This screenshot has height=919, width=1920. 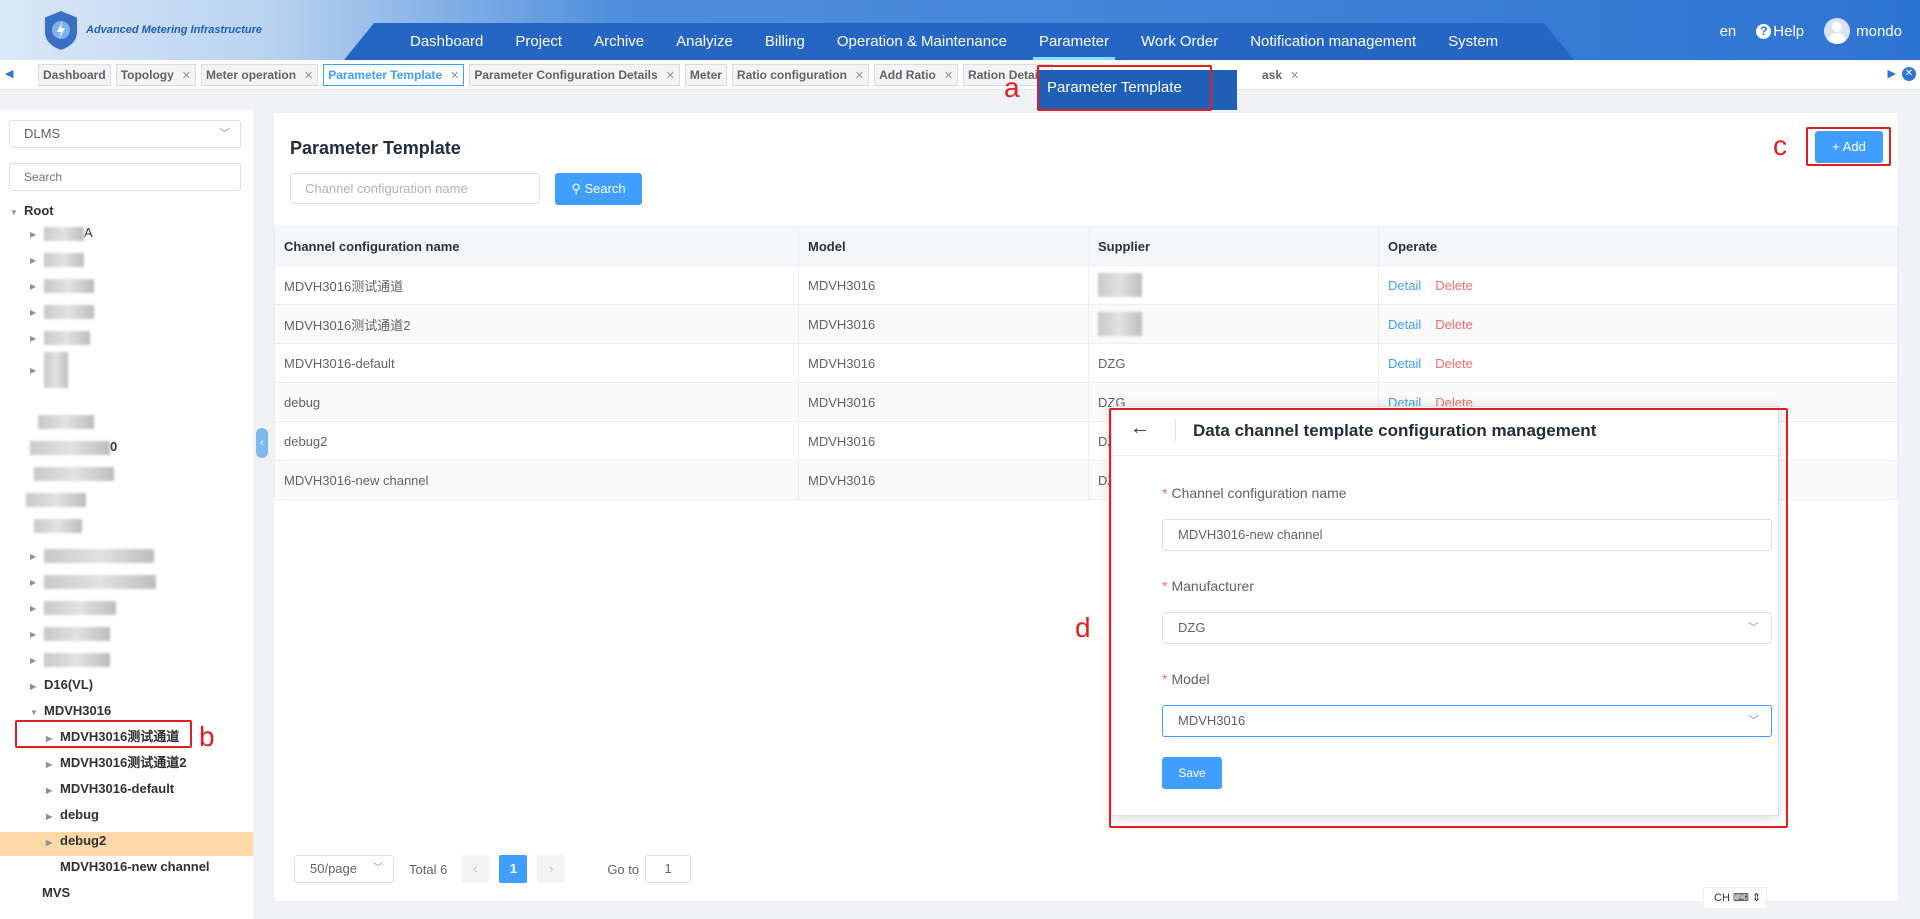 What do you see at coordinates (668, 869) in the screenshot?
I see `goto-page-input: 1` at bounding box center [668, 869].